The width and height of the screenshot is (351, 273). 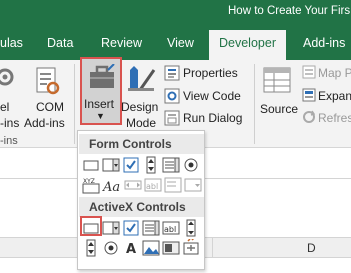 What do you see at coordinates (9, 141) in the screenshot?
I see `group-label-addins: -ins` at bounding box center [9, 141].